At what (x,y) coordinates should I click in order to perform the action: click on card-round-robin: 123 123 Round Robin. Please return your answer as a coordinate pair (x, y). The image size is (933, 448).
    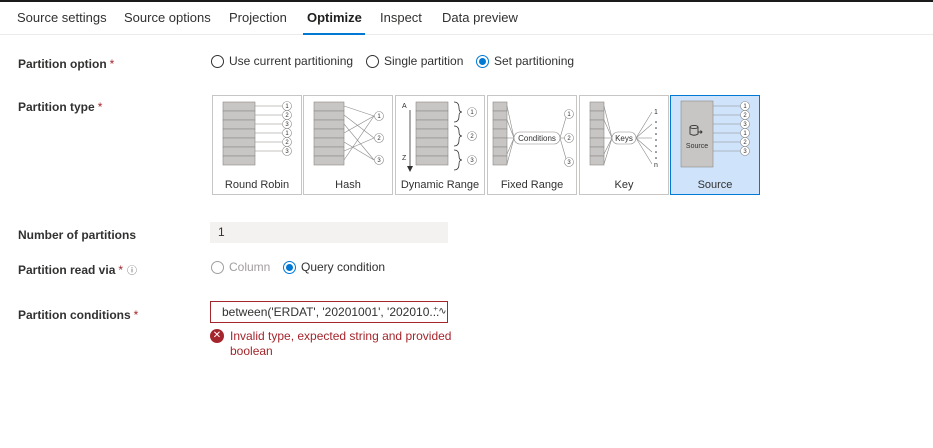
    Looking at the image, I should click on (257, 145).